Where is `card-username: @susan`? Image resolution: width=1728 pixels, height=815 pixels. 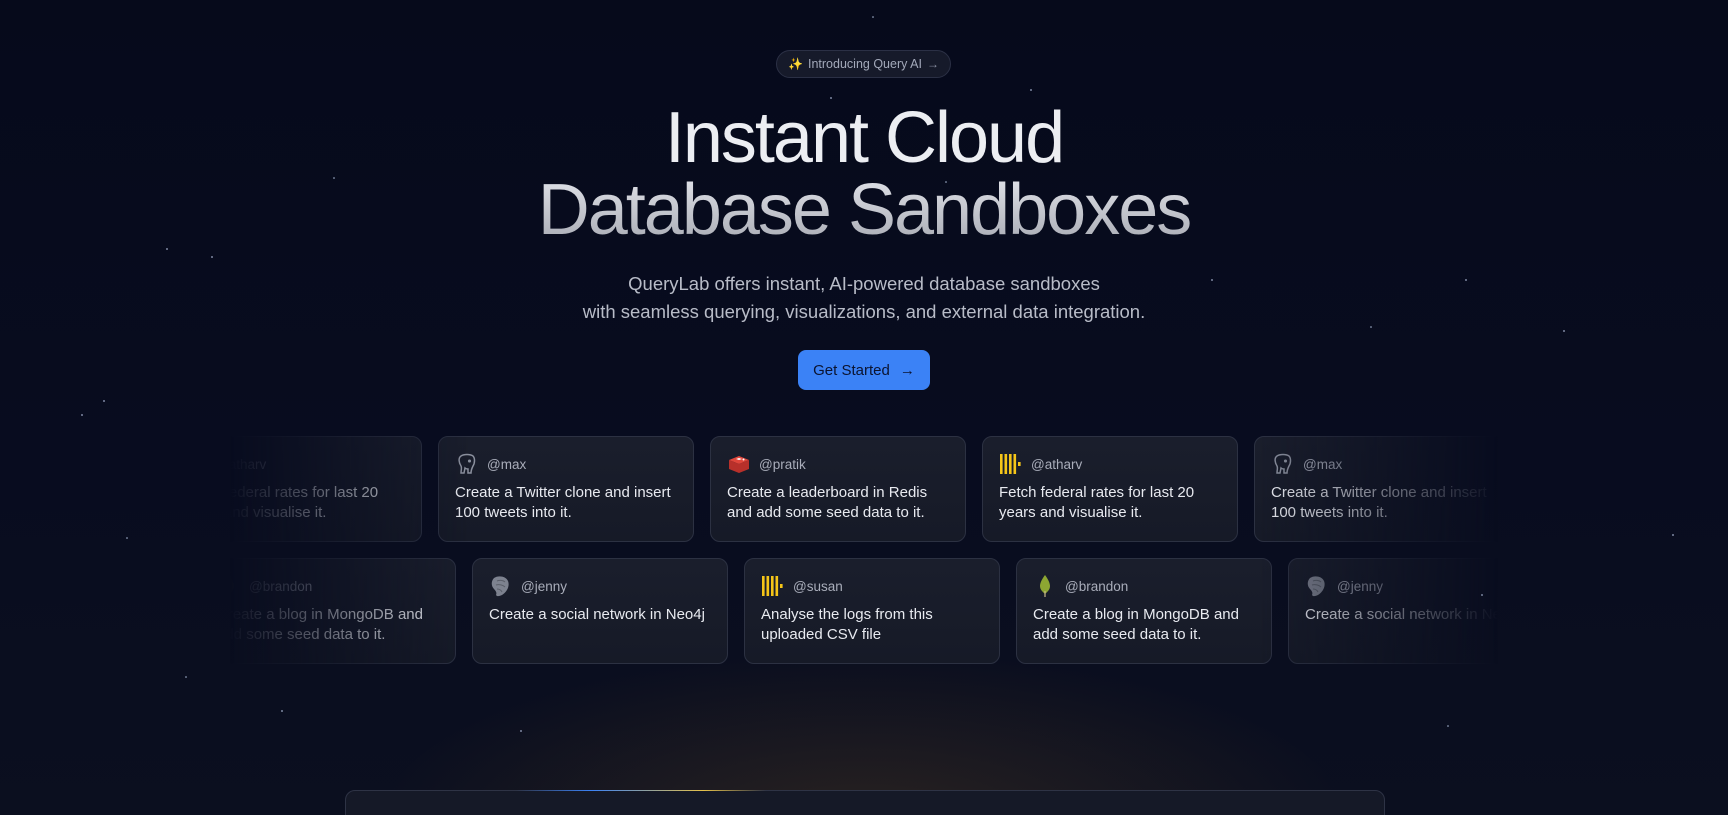 card-username: @susan is located at coordinates (818, 586).